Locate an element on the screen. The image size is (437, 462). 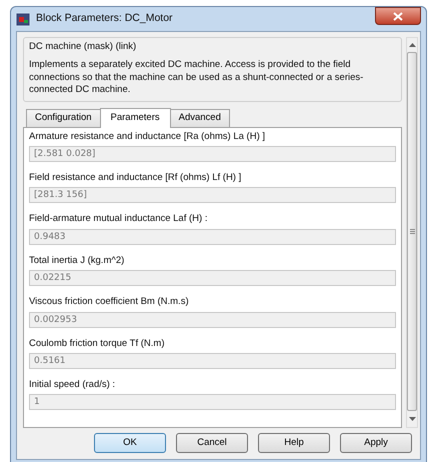
down-arrow-icon is located at coordinates (412, 419).